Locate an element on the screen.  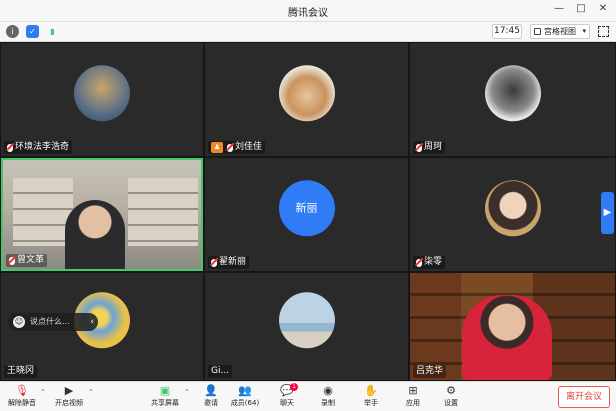
participant-name: 柒零 is located at coordinates (429, 262).